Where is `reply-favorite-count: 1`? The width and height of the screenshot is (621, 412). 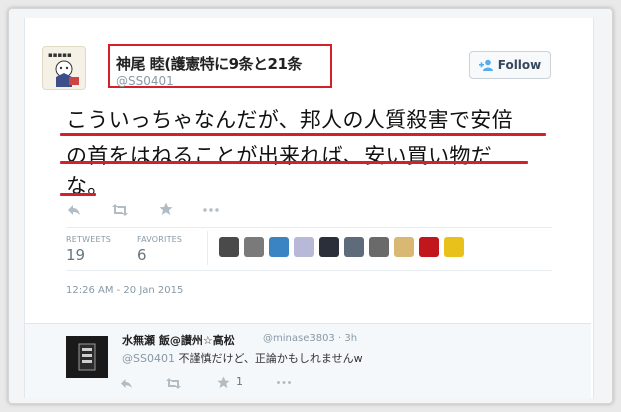
reply-favorite-count: 1 is located at coordinates (239, 381).